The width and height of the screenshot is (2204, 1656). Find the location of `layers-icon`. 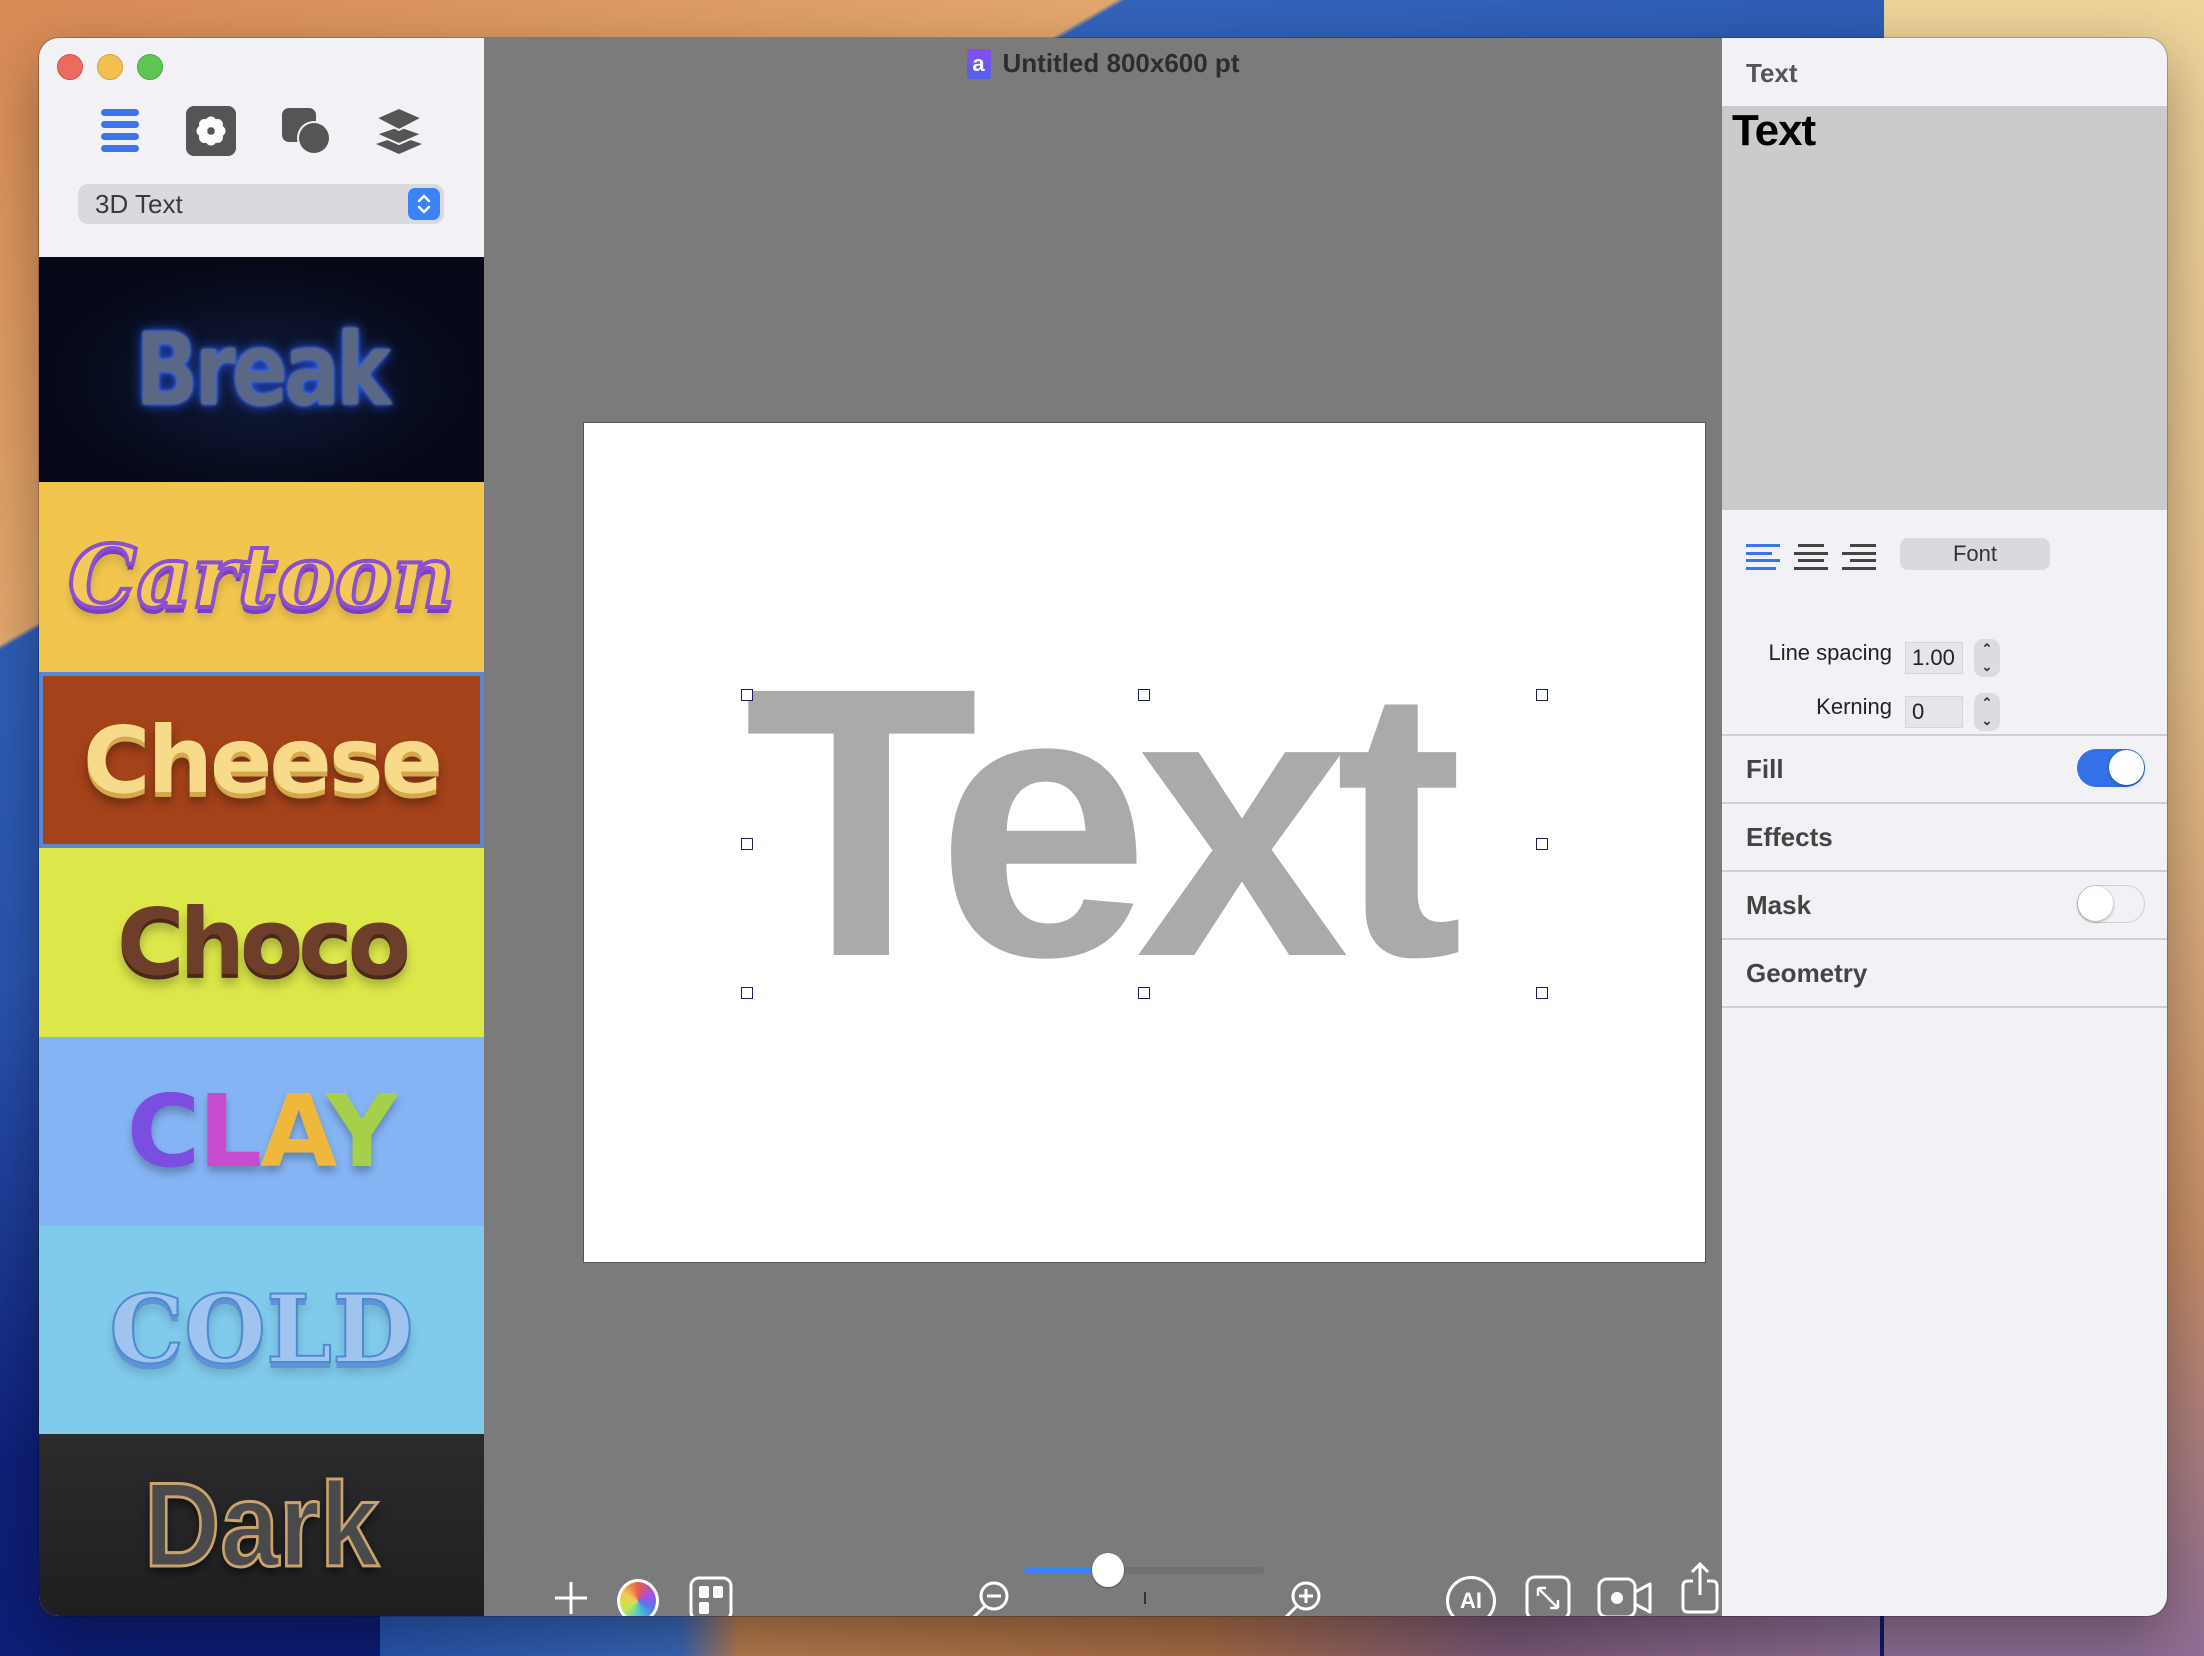

layers-icon is located at coordinates (399, 130).